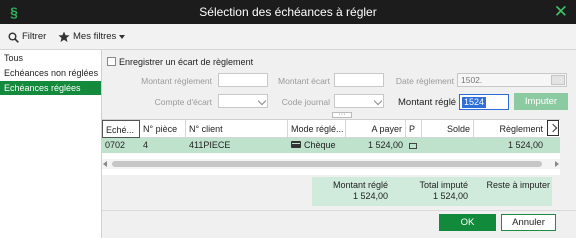 This screenshot has width=576, height=240. What do you see at coordinates (472, 80) in the screenshot?
I see `date-reglement-value: 1502.` at bounding box center [472, 80].